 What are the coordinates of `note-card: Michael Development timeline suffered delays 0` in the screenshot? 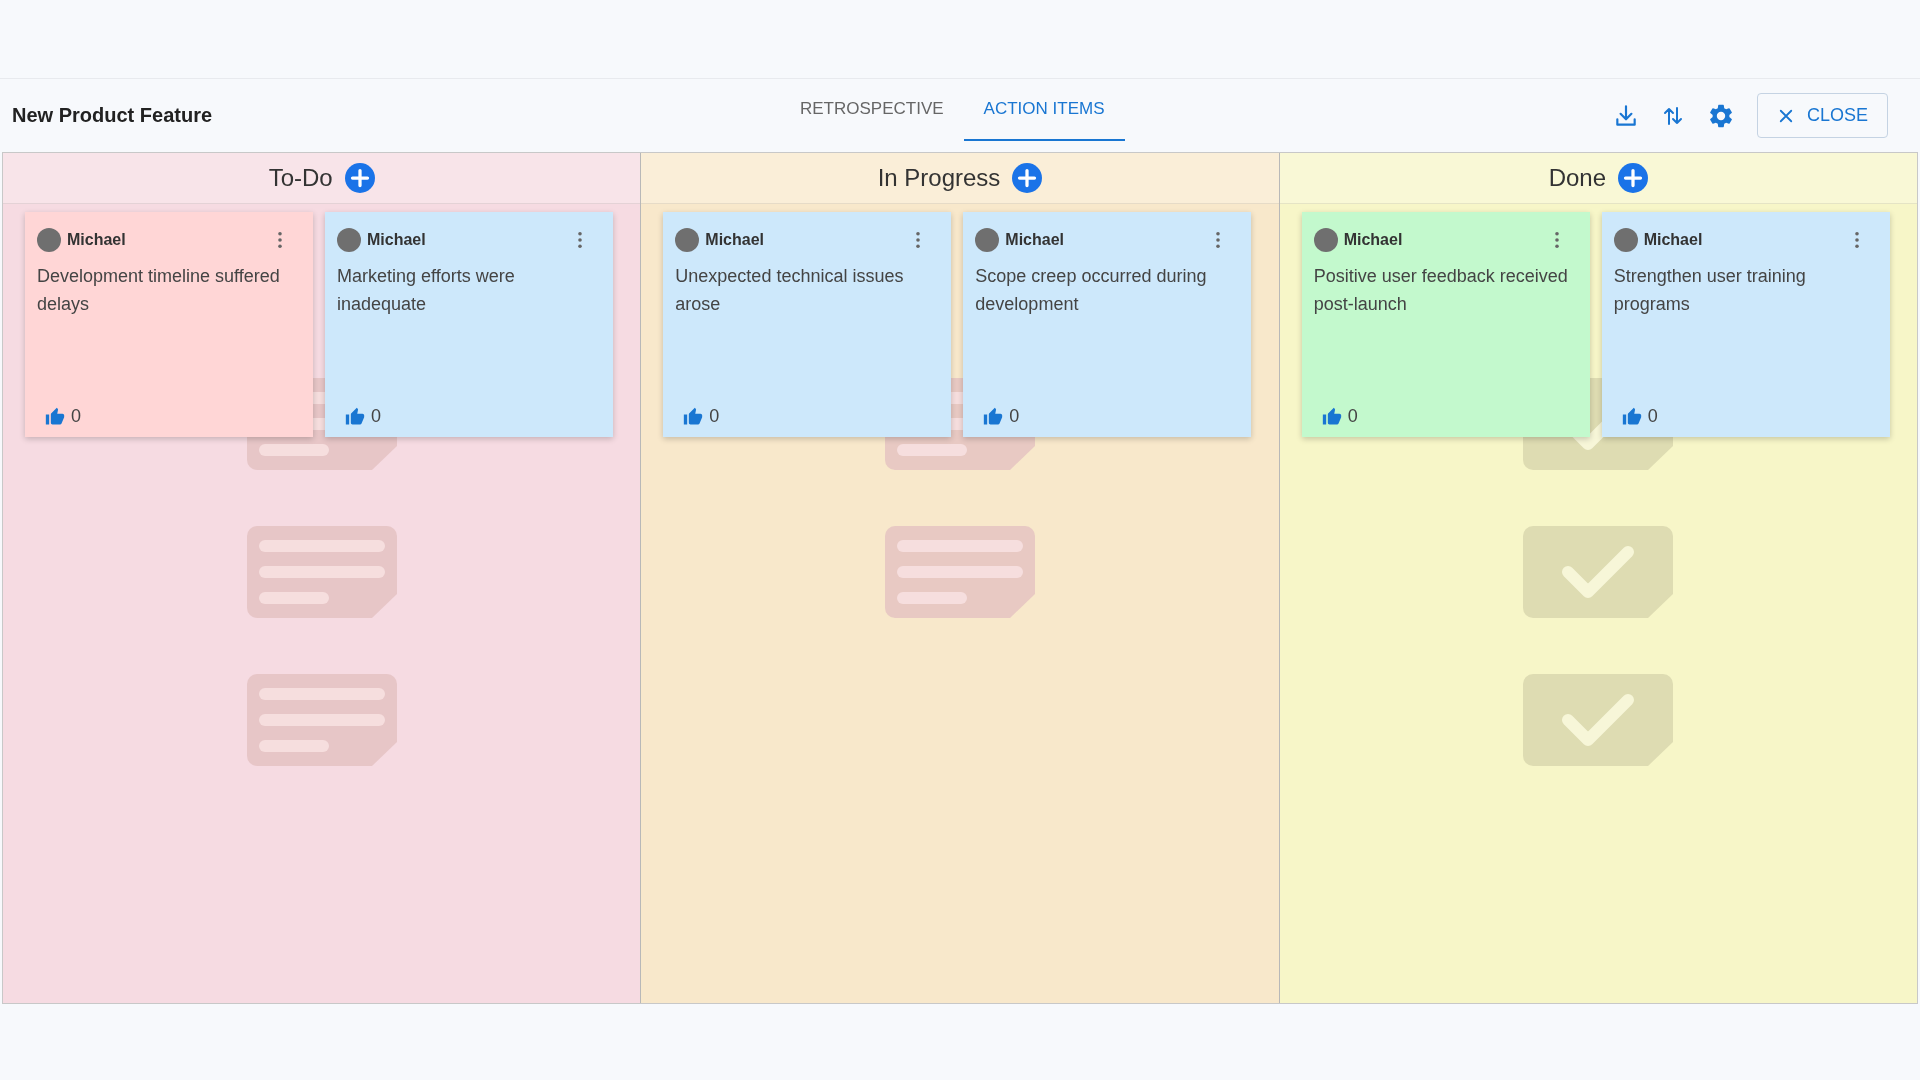 It's located at (169, 324).